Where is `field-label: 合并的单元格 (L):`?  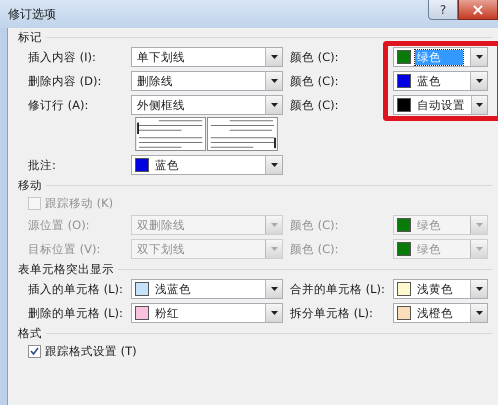
field-label: 合并的单元格 (L): is located at coordinates (337, 289).